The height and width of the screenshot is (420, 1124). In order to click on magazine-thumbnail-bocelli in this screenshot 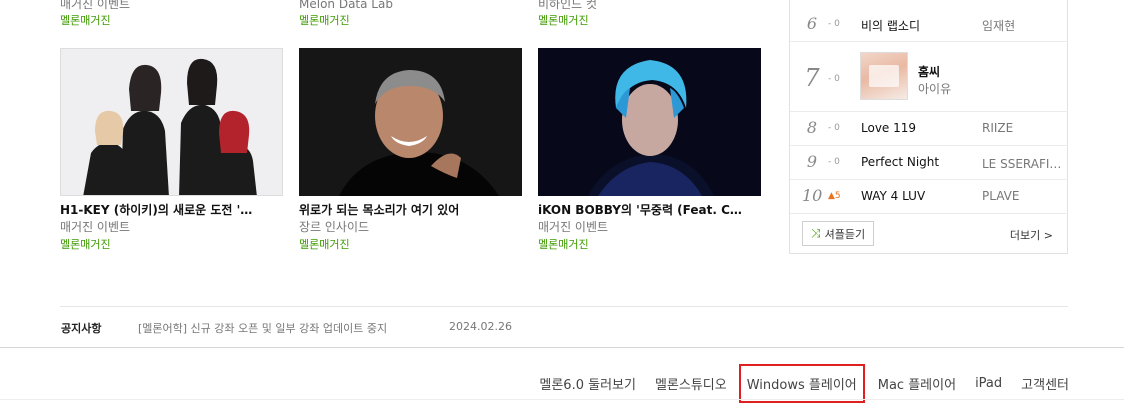, I will do `click(410, 122)`.